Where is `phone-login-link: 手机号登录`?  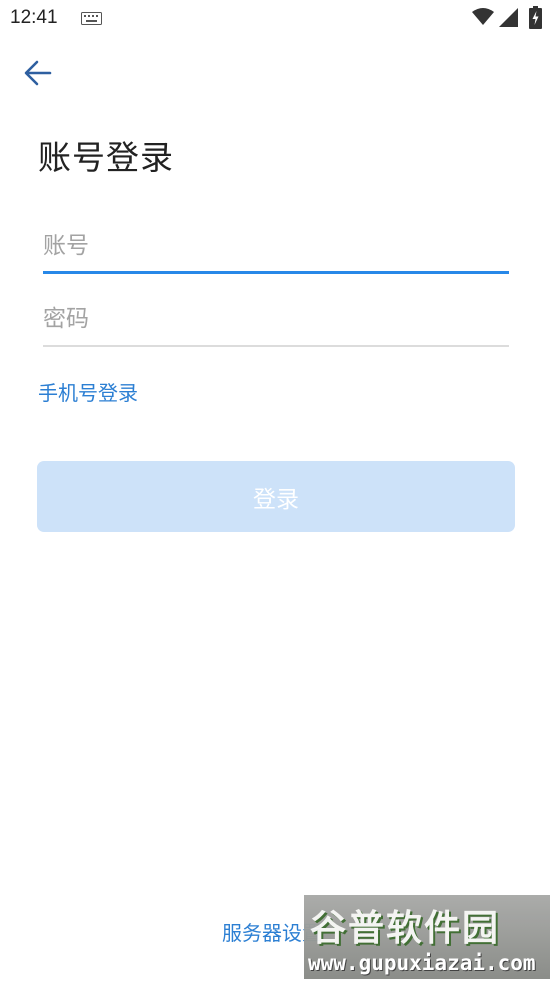
phone-login-link: 手机号登录 is located at coordinates (88, 391).